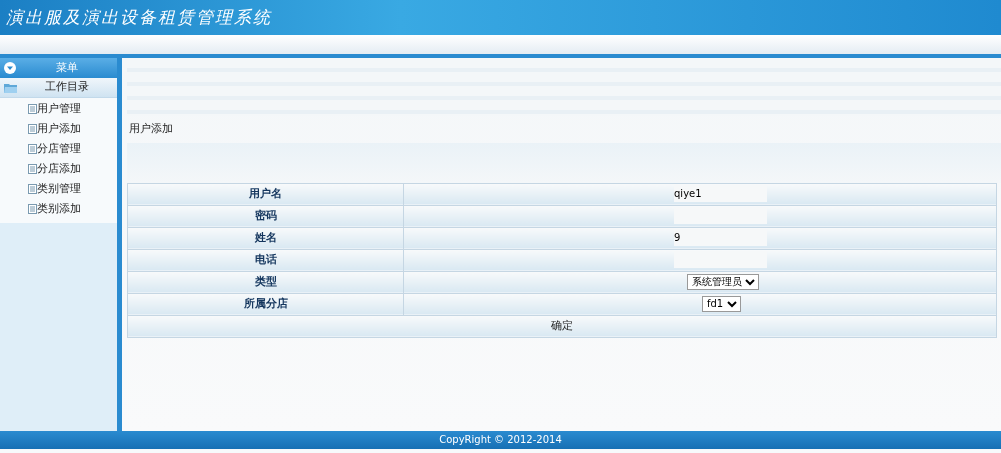 This screenshot has width=1001, height=453. Describe the element at coordinates (265, 303) in the screenshot. I see `field-label: 所属分店` at that location.